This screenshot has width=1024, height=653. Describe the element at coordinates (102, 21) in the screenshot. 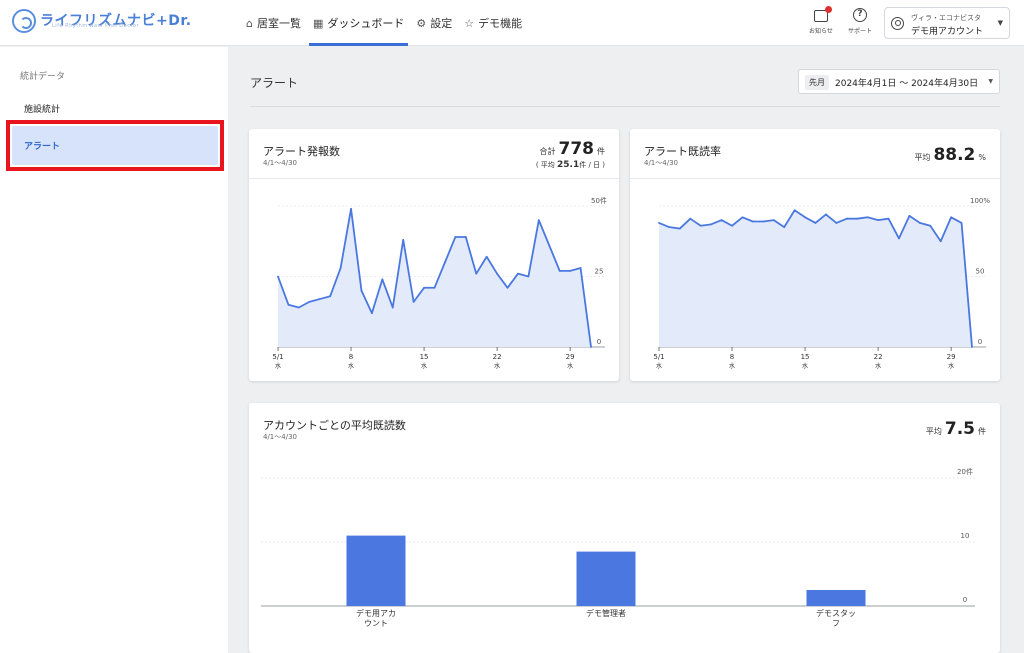

I see `app-logo: ライフリズムナビ+Dr.` at that location.